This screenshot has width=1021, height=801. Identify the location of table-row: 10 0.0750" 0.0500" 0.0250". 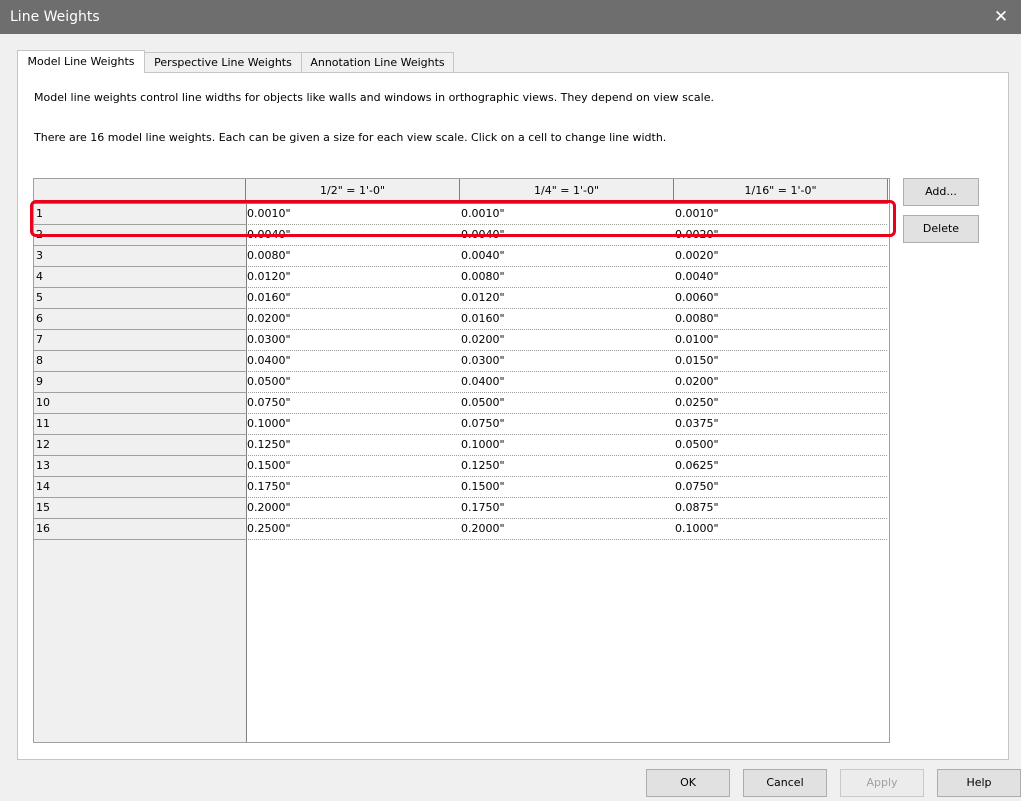
(461, 403).